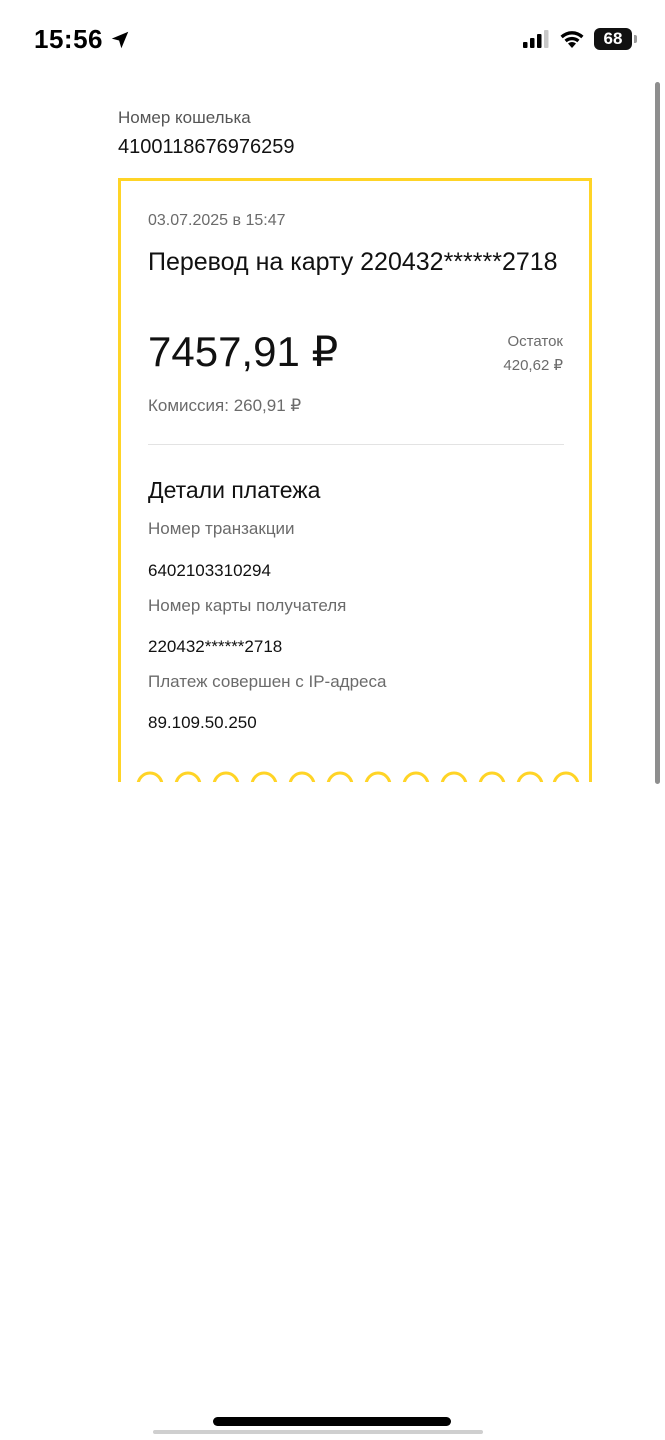  What do you see at coordinates (120, 39) in the screenshot?
I see `location-arrow-icon` at bounding box center [120, 39].